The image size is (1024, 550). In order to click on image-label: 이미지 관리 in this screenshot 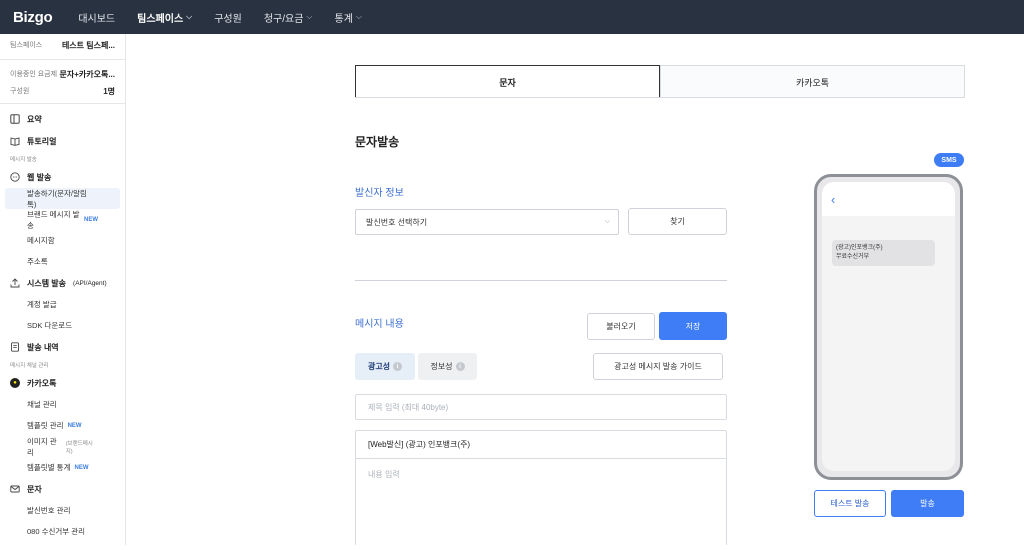, I will do `click(42, 446)`.